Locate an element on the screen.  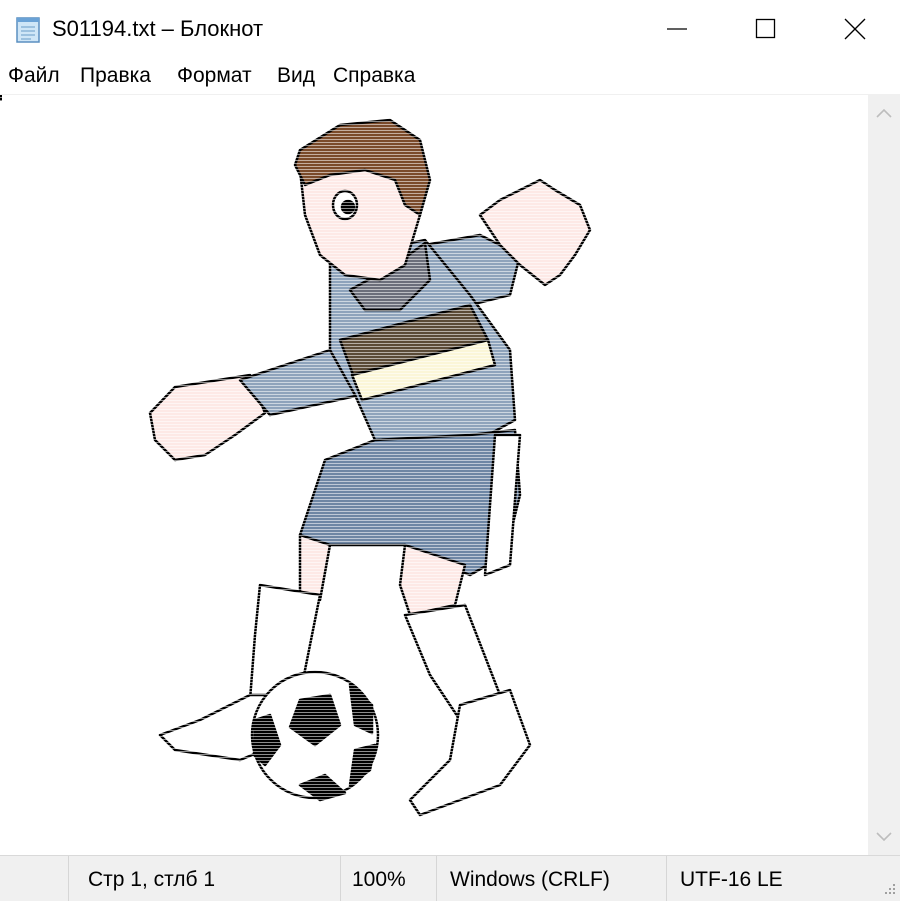
menu-file: Файл is located at coordinates (34, 76).